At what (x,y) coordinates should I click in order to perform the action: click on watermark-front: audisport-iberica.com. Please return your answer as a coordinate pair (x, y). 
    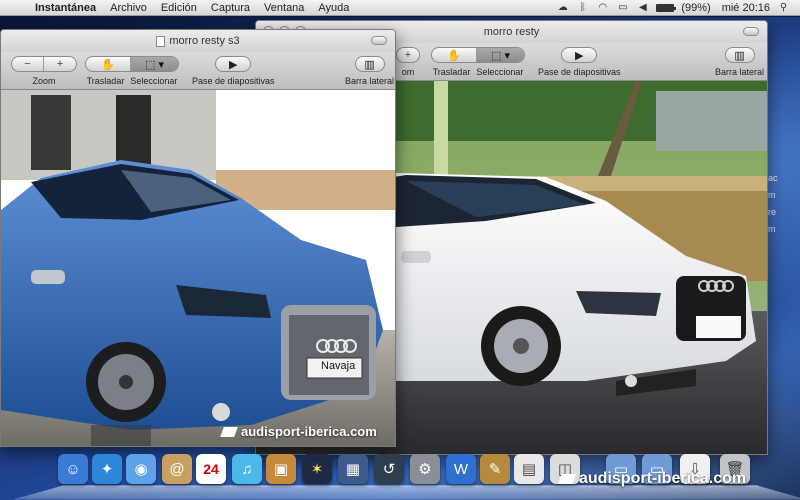
    Looking at the image, I should click on (298, 431).